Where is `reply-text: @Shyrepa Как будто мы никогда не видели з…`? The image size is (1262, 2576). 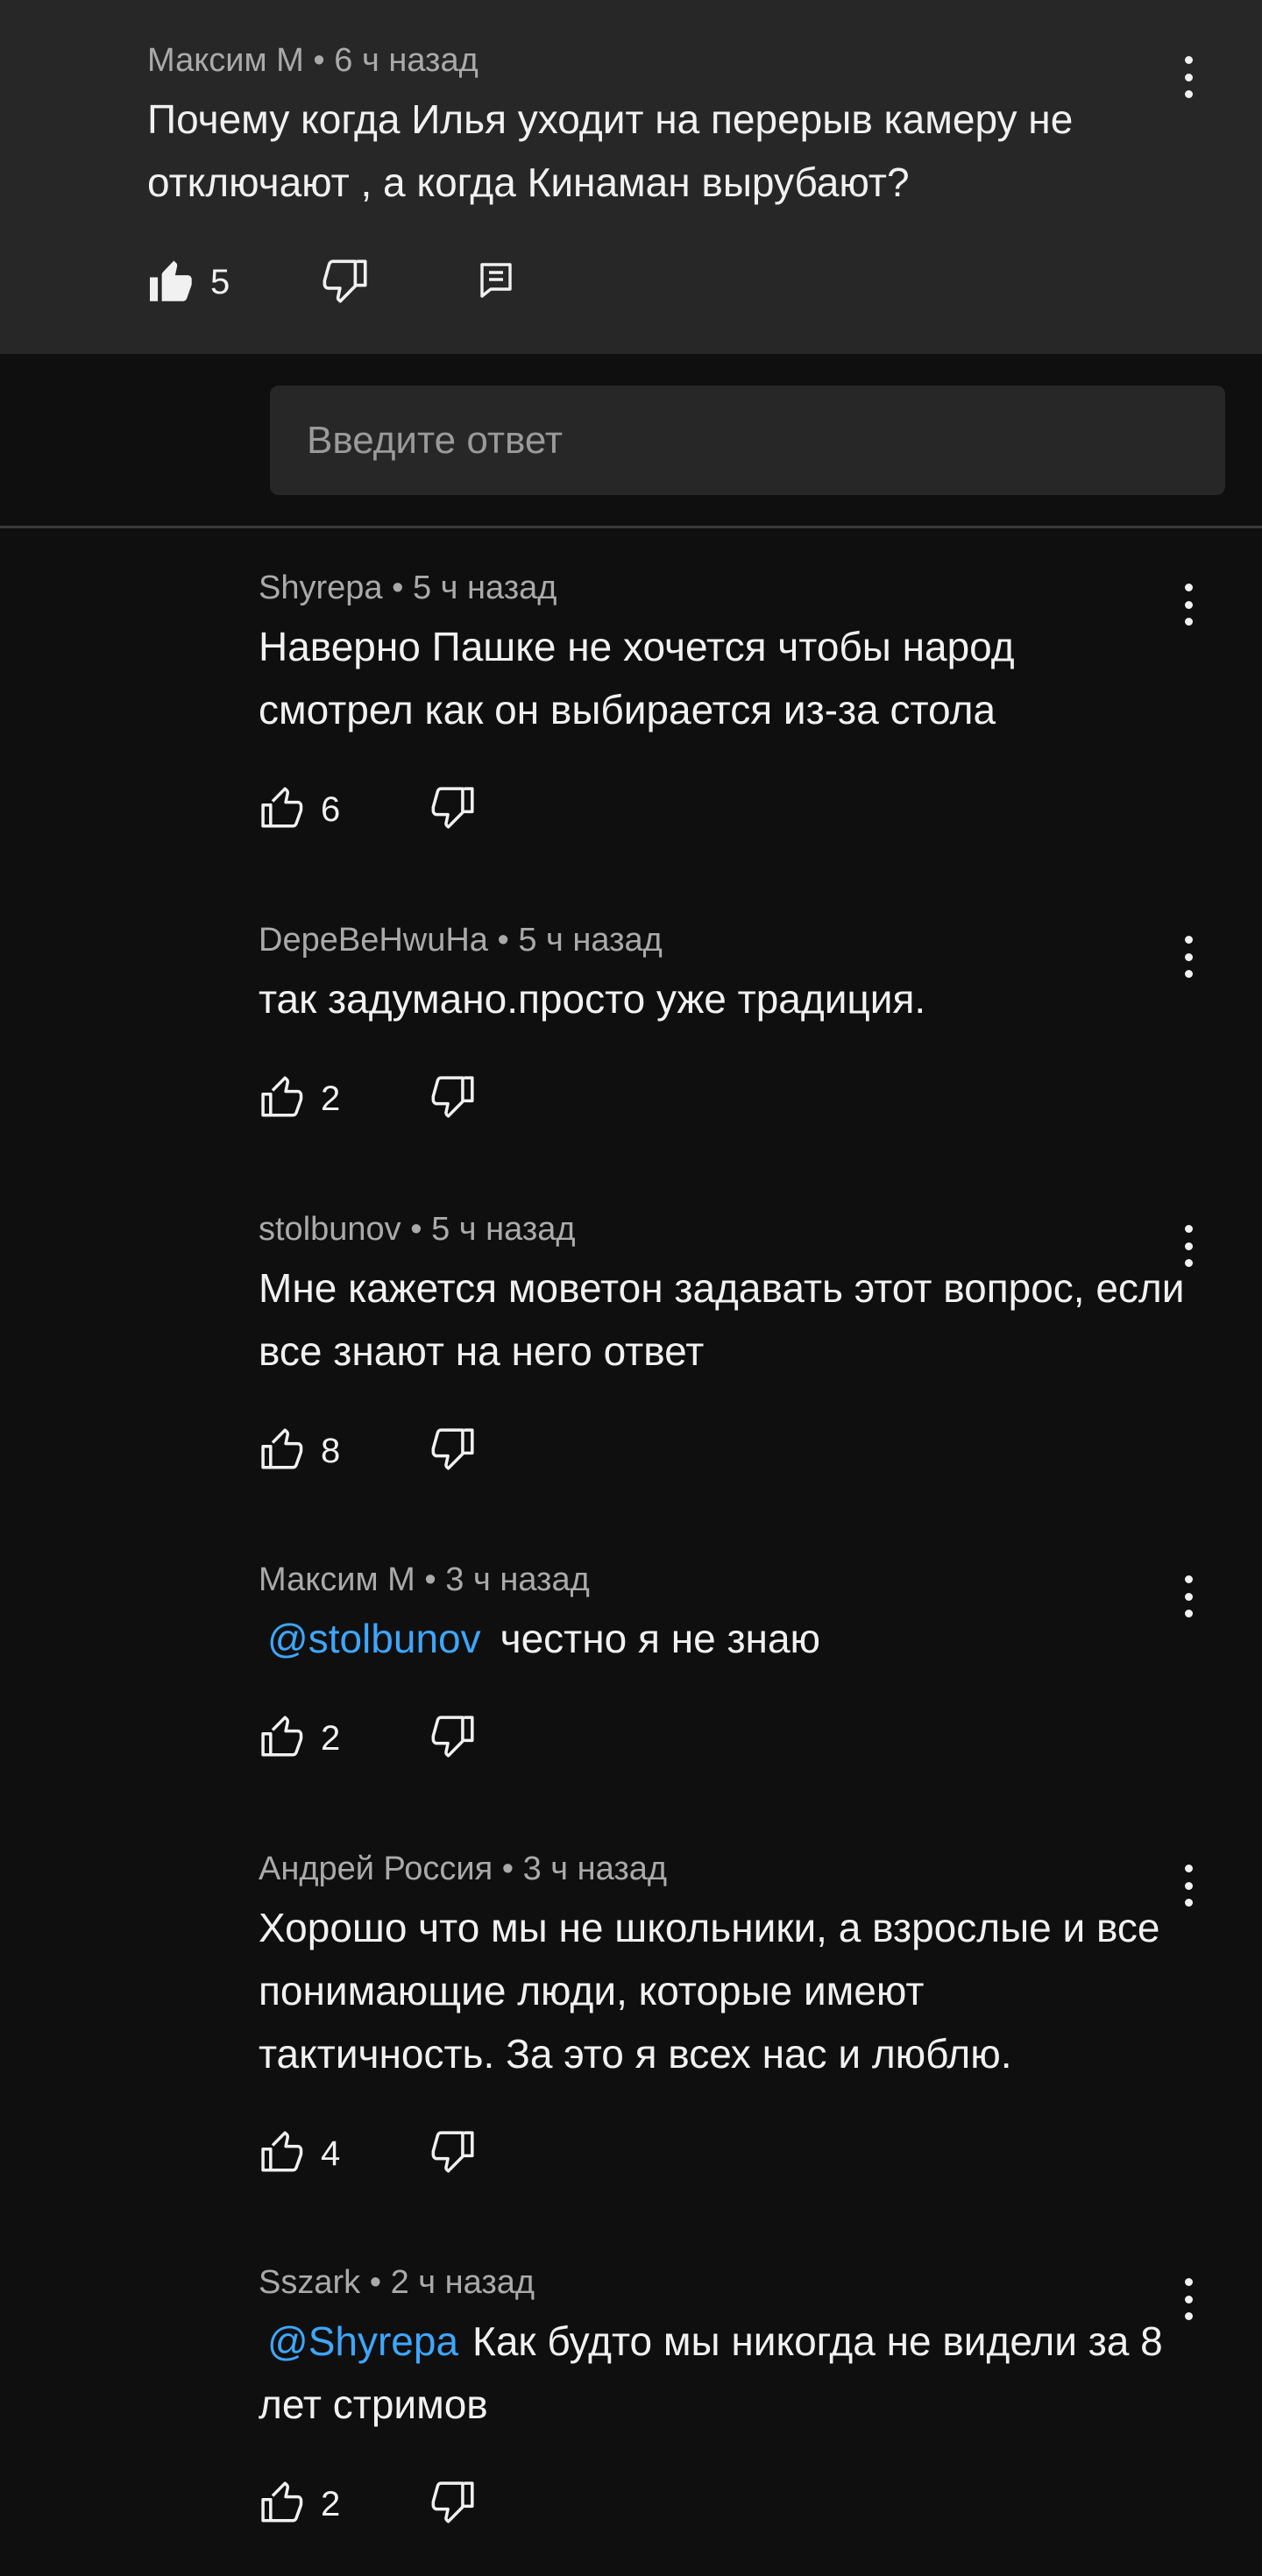
reply-text: @Shyrepa Как будто мы никогда не видели з… is located at coordinates (723, 2373).